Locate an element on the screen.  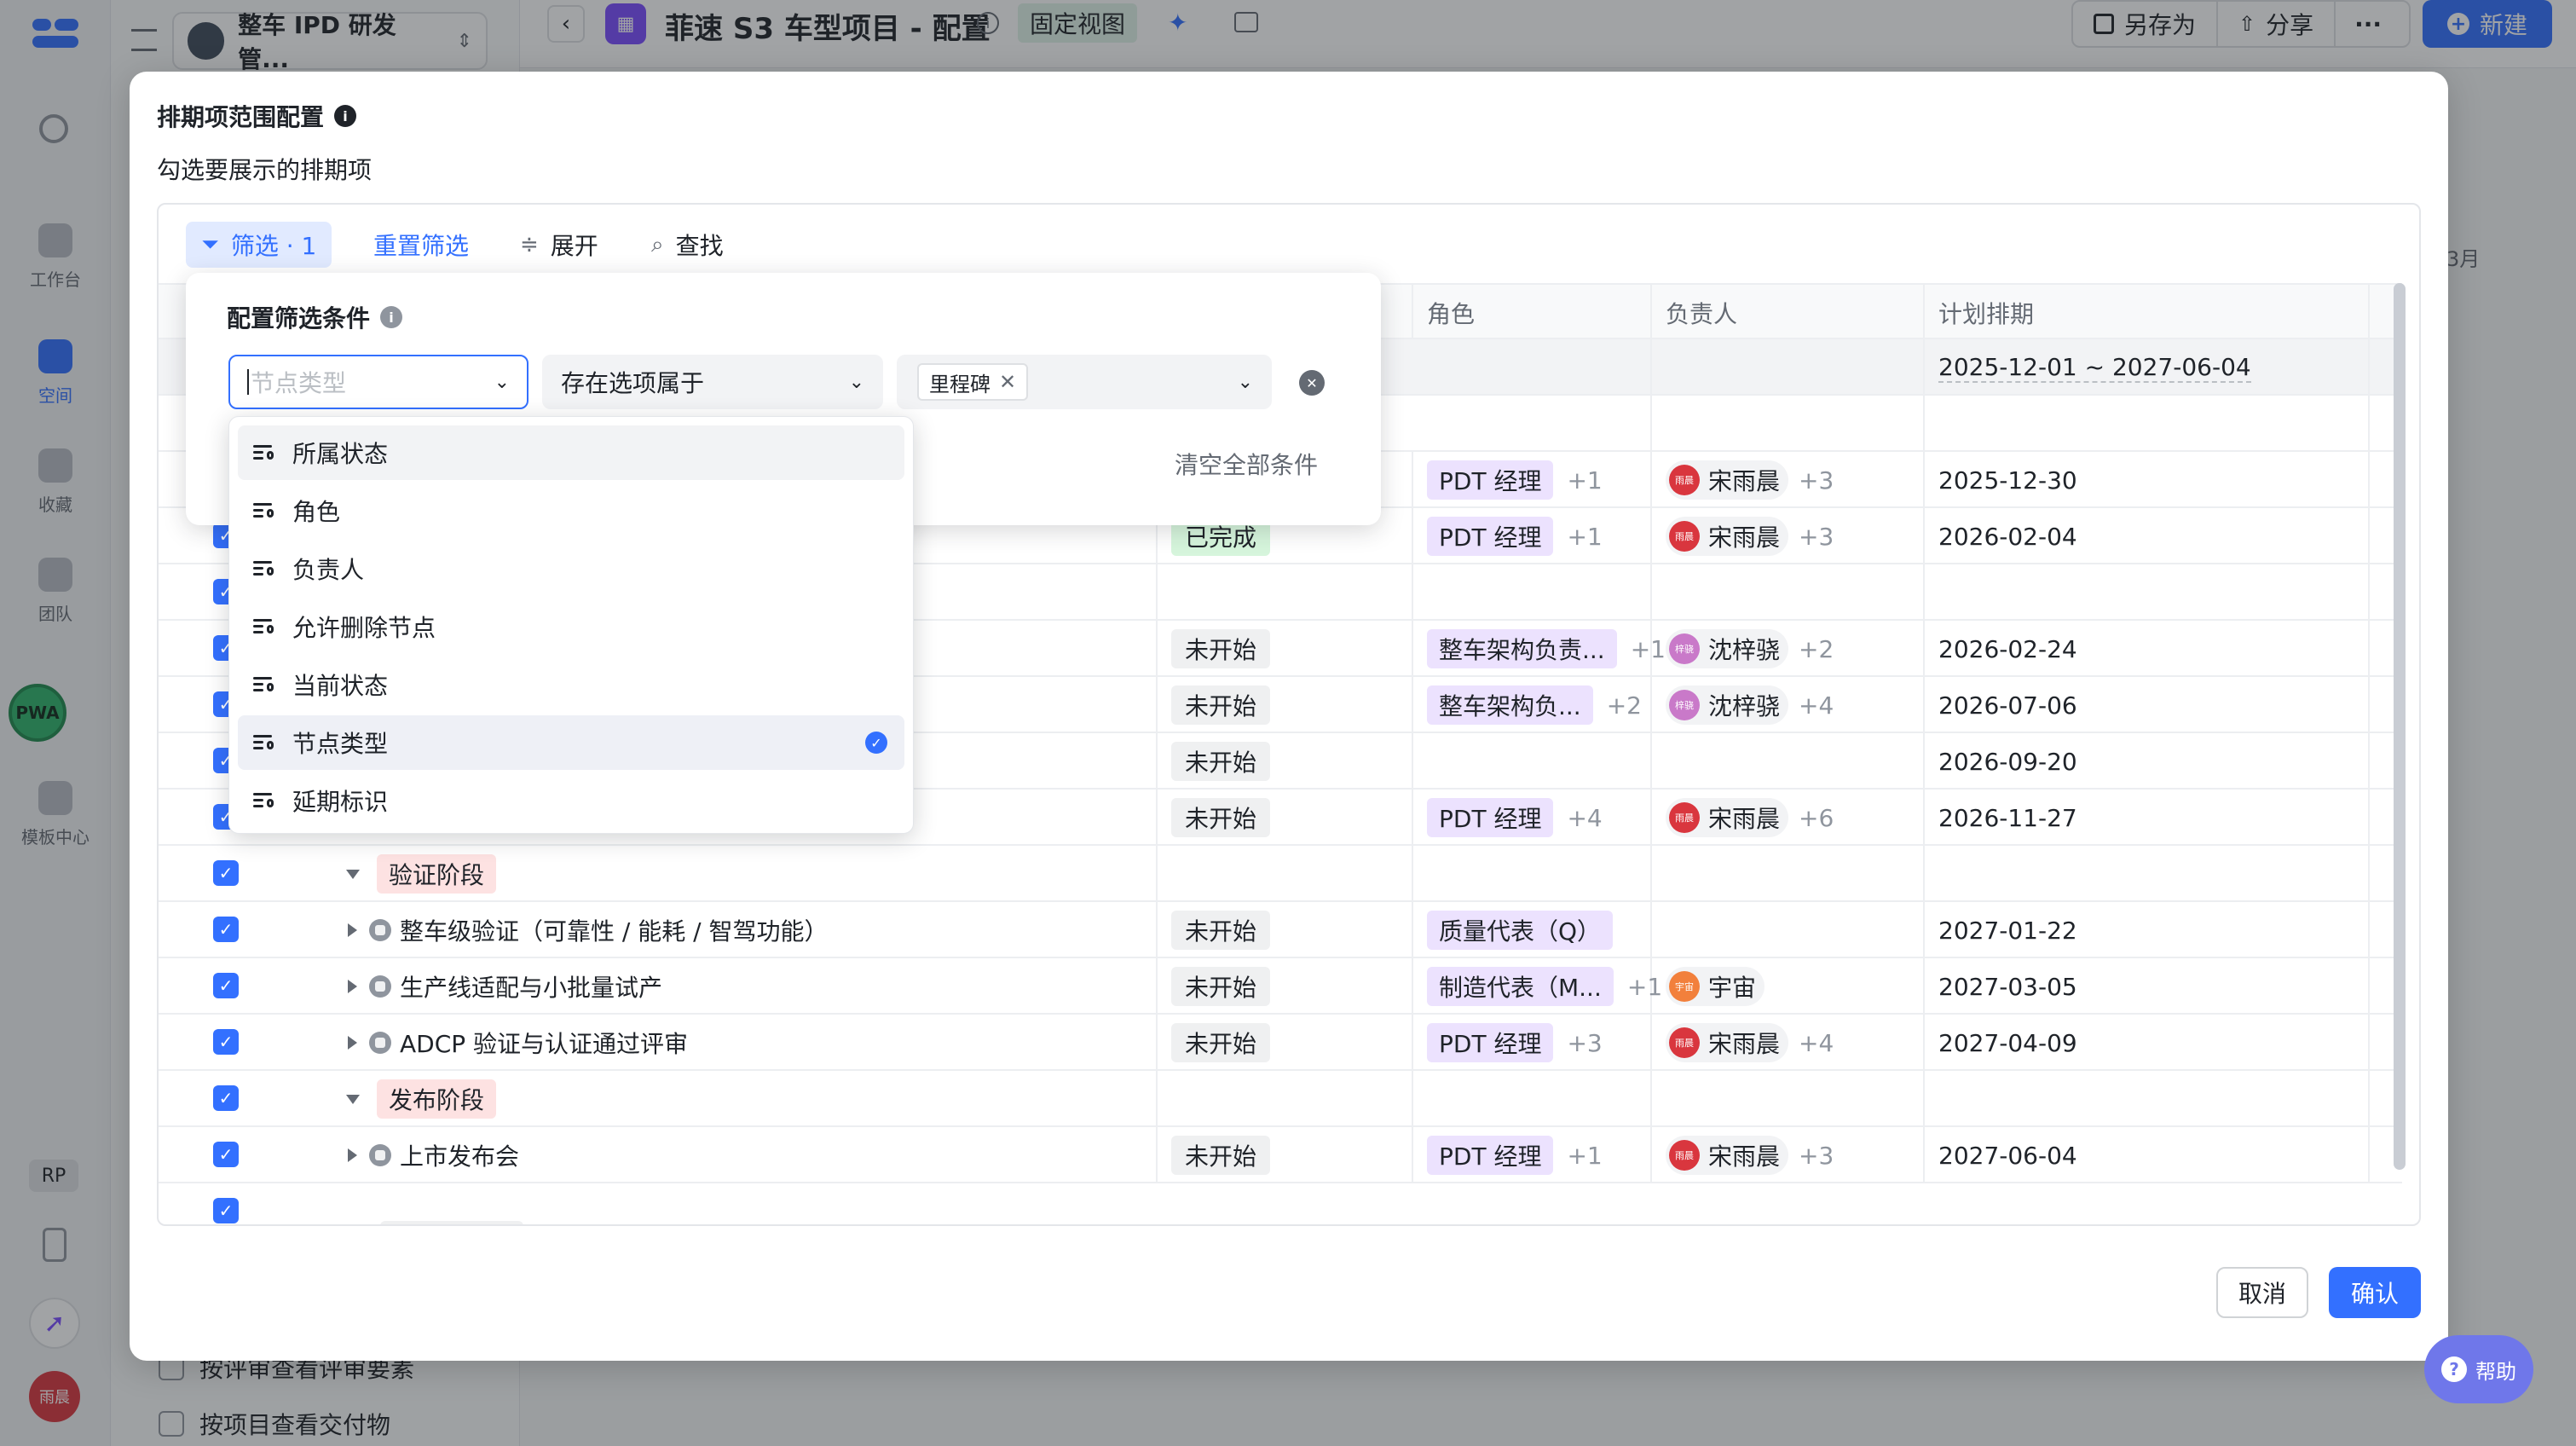
role-tag: 质量代表（Q） is located at coordinates (1520, 931).